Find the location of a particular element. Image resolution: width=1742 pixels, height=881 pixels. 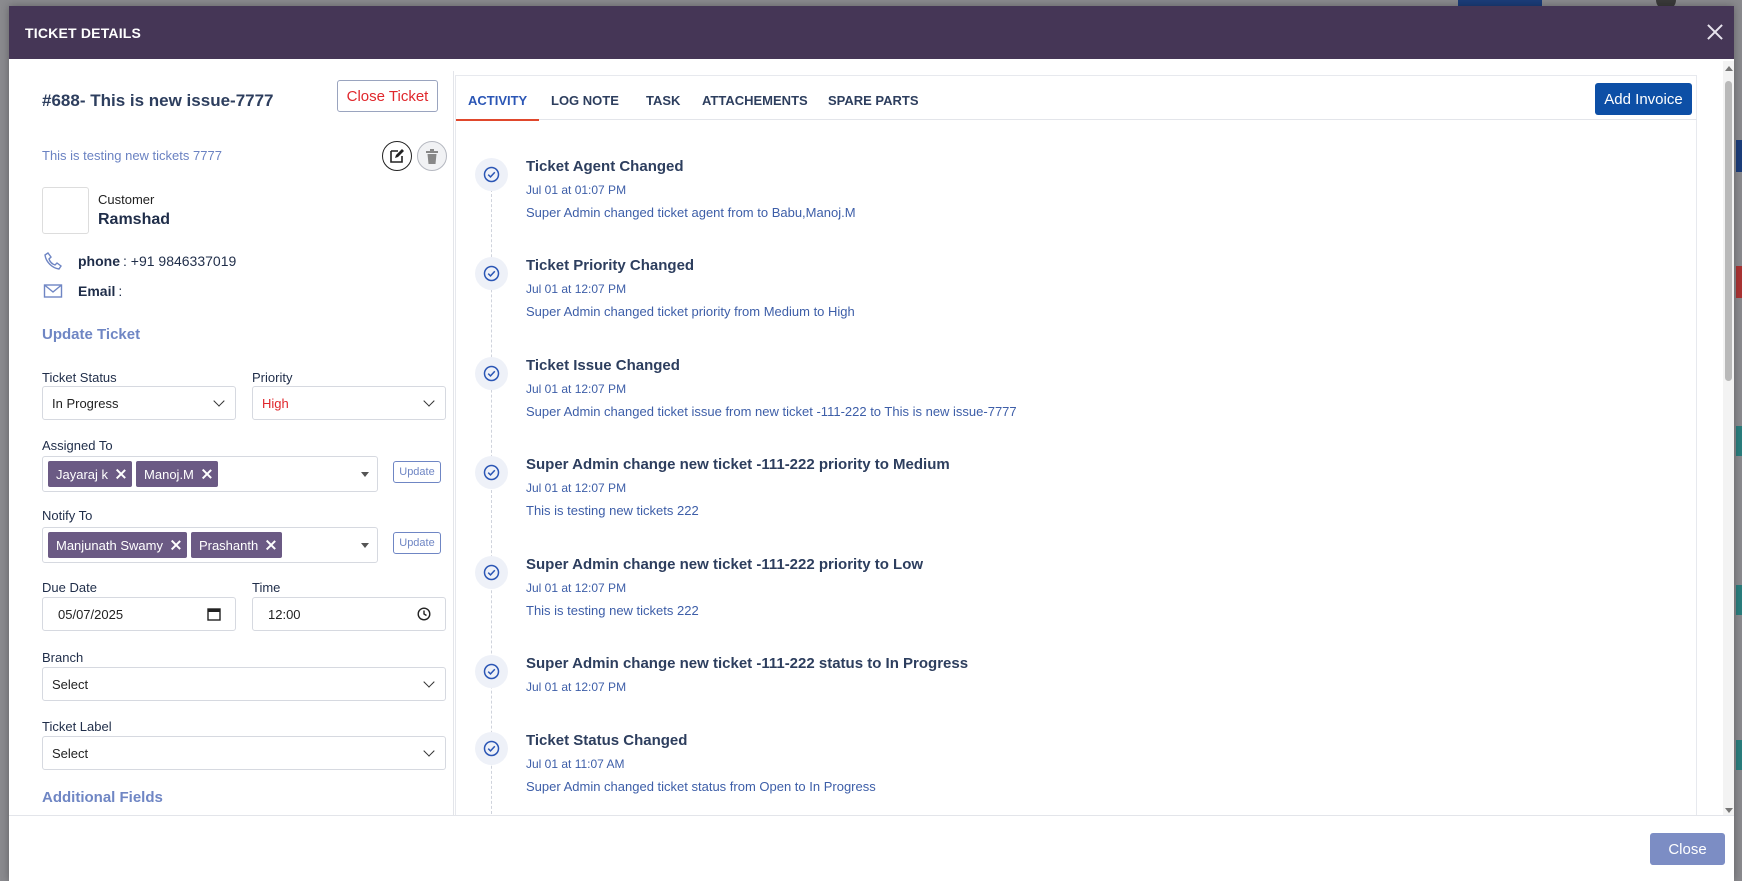

notify-to-select: Manjunath Swamy Prashanth is located at coordinates (210, 545).